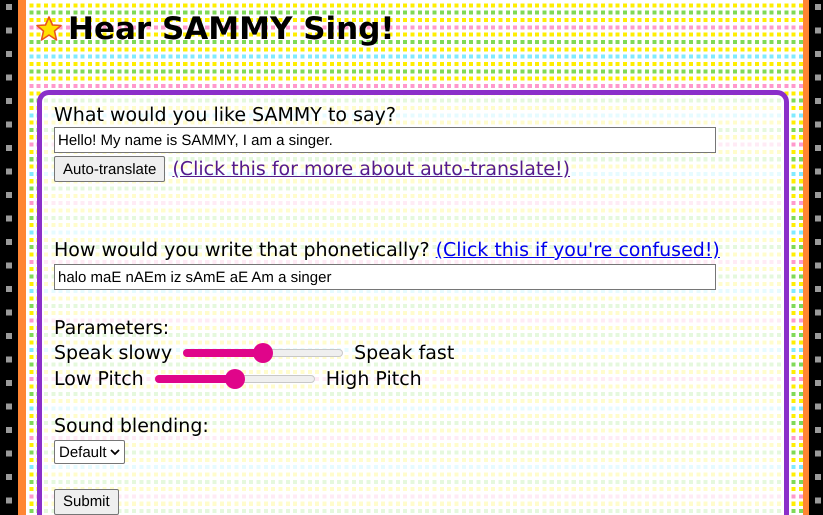  What do you see at coordinates (385, 277) in the screenshot?
I see `phonetic-input: halo maE nAEm iz sAmE aE Am a singer` at bounding box center [385, 277].